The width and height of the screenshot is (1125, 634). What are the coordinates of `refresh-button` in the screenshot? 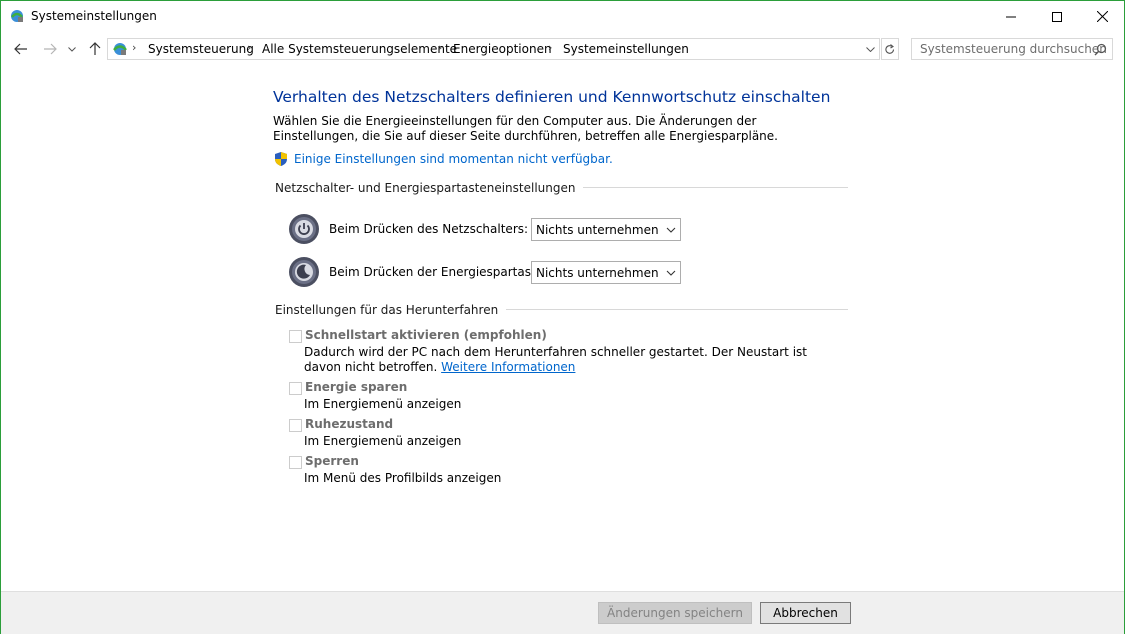 It's located at (890, 49).